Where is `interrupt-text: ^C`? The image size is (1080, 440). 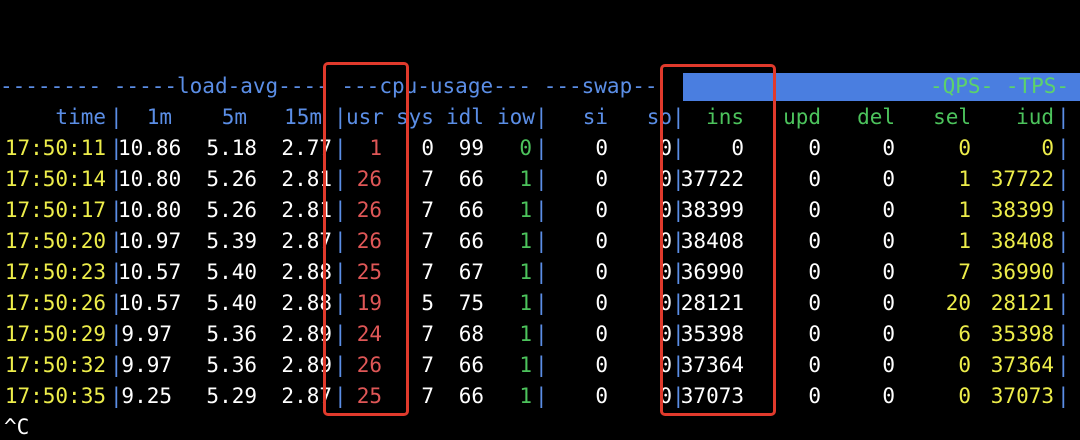
interrupt-text: ^C is located at coordinates (17, 427).